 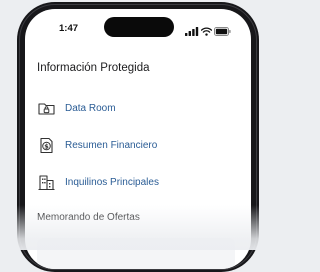 What do you see at coordinates (136, 253) in the screenshot?
I see `offering-memo-card` at bounding box center [136, 253].